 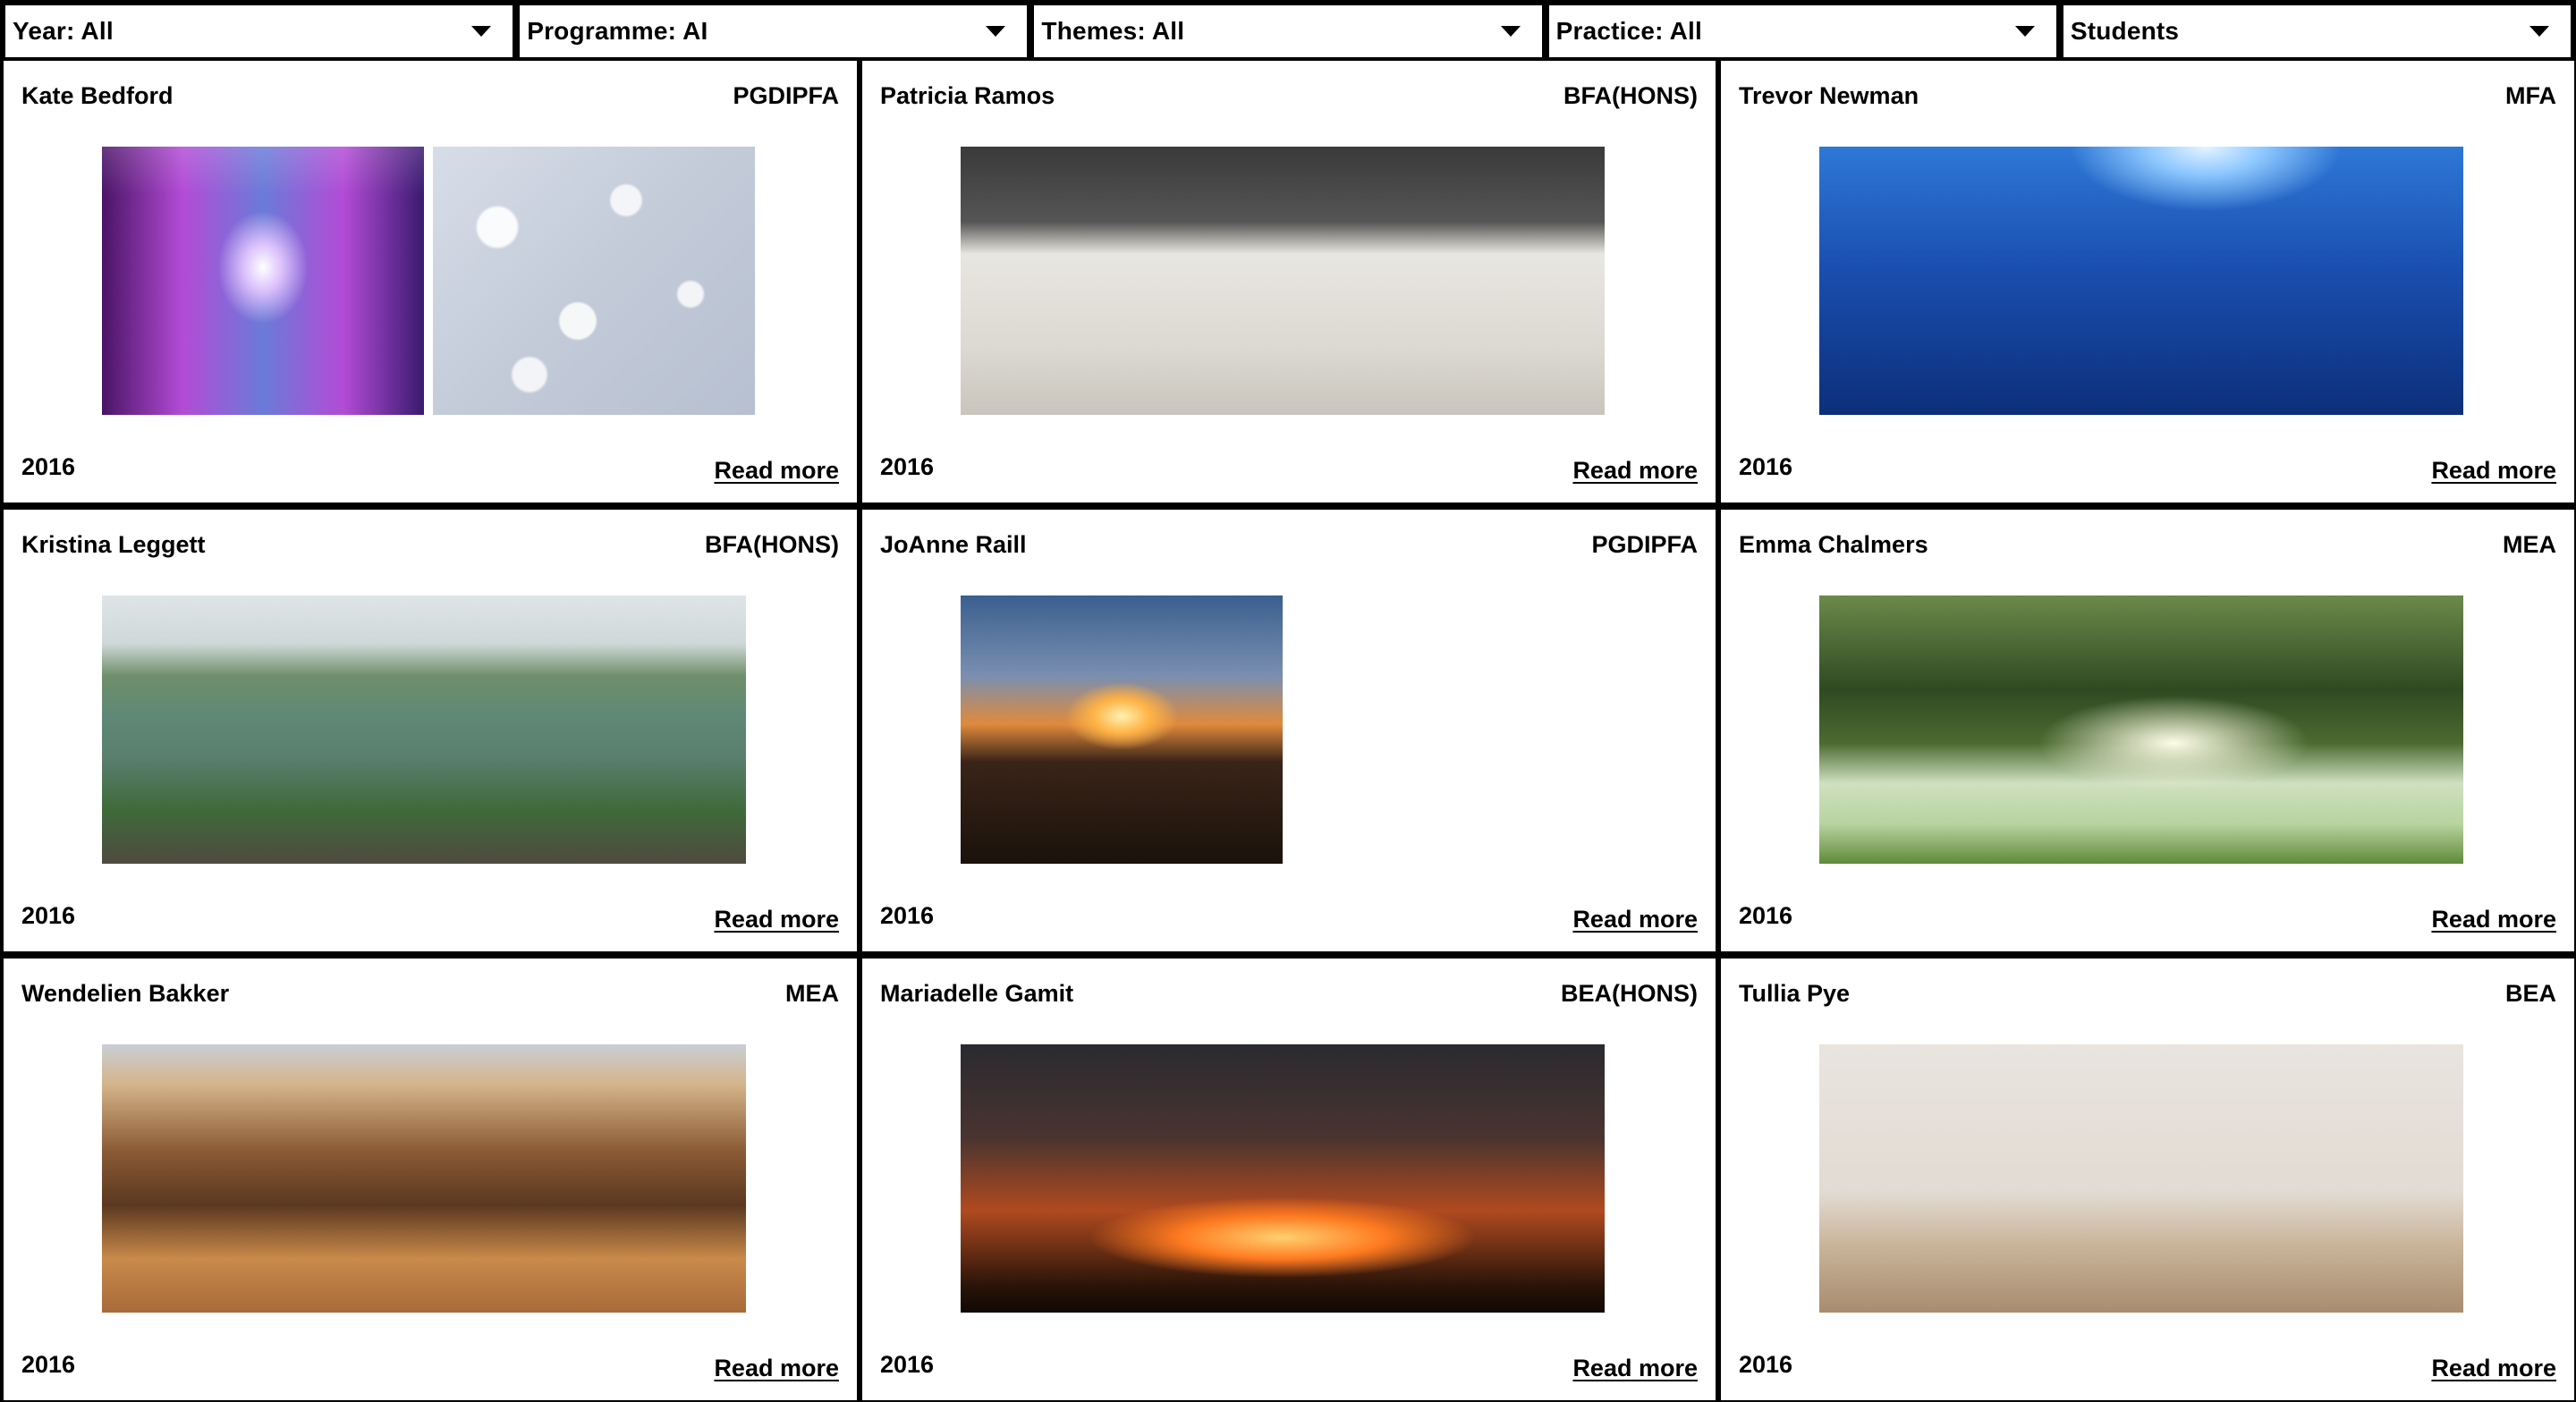 I want to click on student-name: Trevor Newman, so click(x=1829, y=95).